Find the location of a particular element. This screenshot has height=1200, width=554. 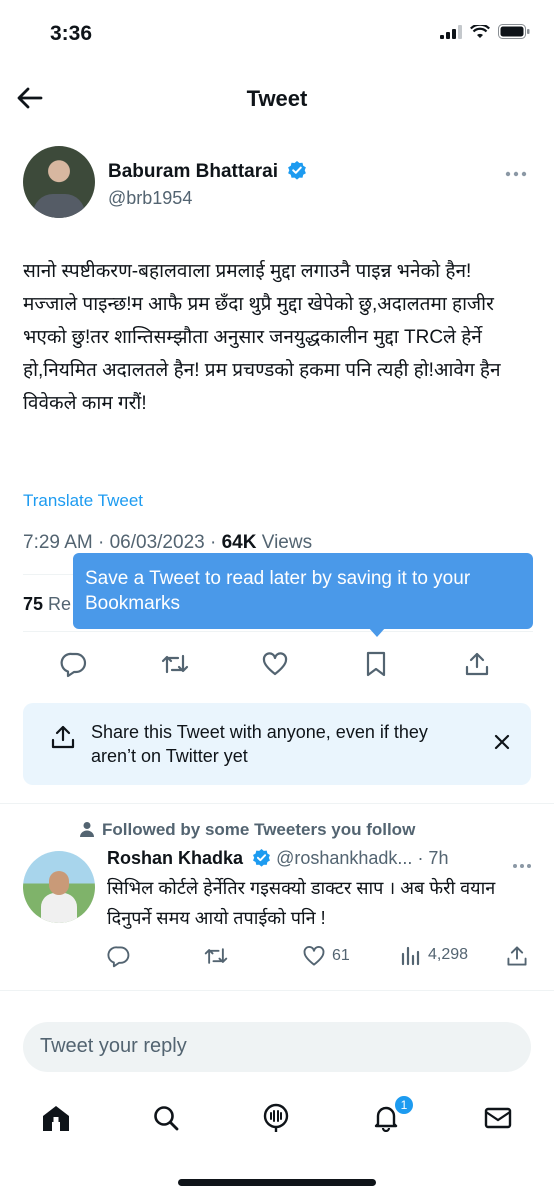

search-icon is located at coordinates (166, 1118).